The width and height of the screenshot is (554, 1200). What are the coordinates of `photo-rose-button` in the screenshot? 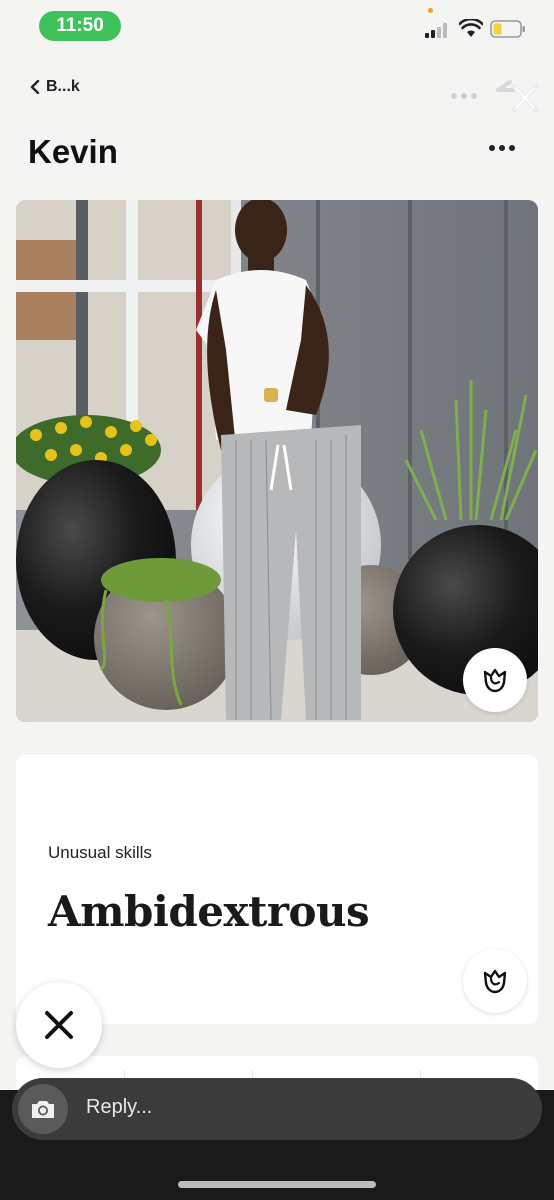 It's located at (495, 680).